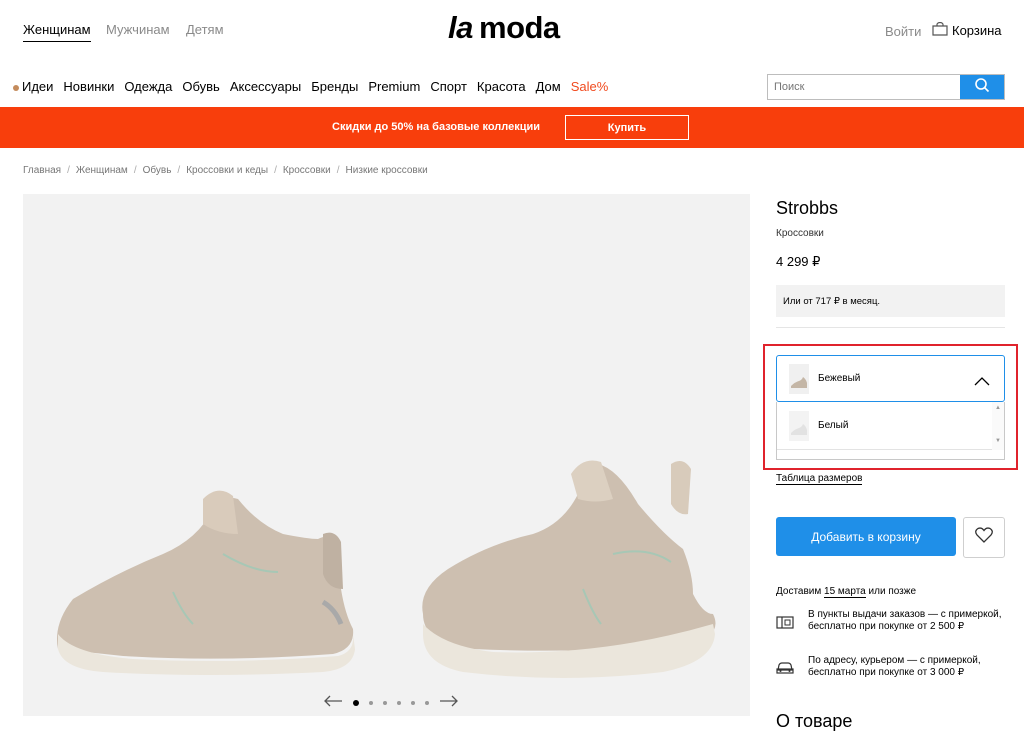 Image resolution: width=1024 pixels, height=734 pixels. Describe the element at coordinates (890, 301) in the screenshot. I see `installment-info: Или от 717 ₽ в месяц.` at that location.